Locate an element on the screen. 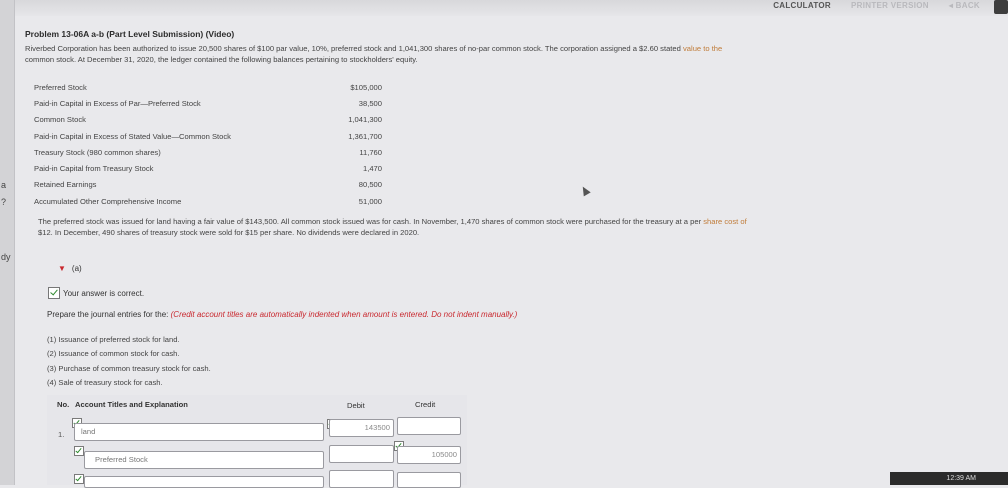 Image resolution: width=1008 pixels, height=488 pixels. caret-down-icon: ▼ is located at coordinates (62, 268).